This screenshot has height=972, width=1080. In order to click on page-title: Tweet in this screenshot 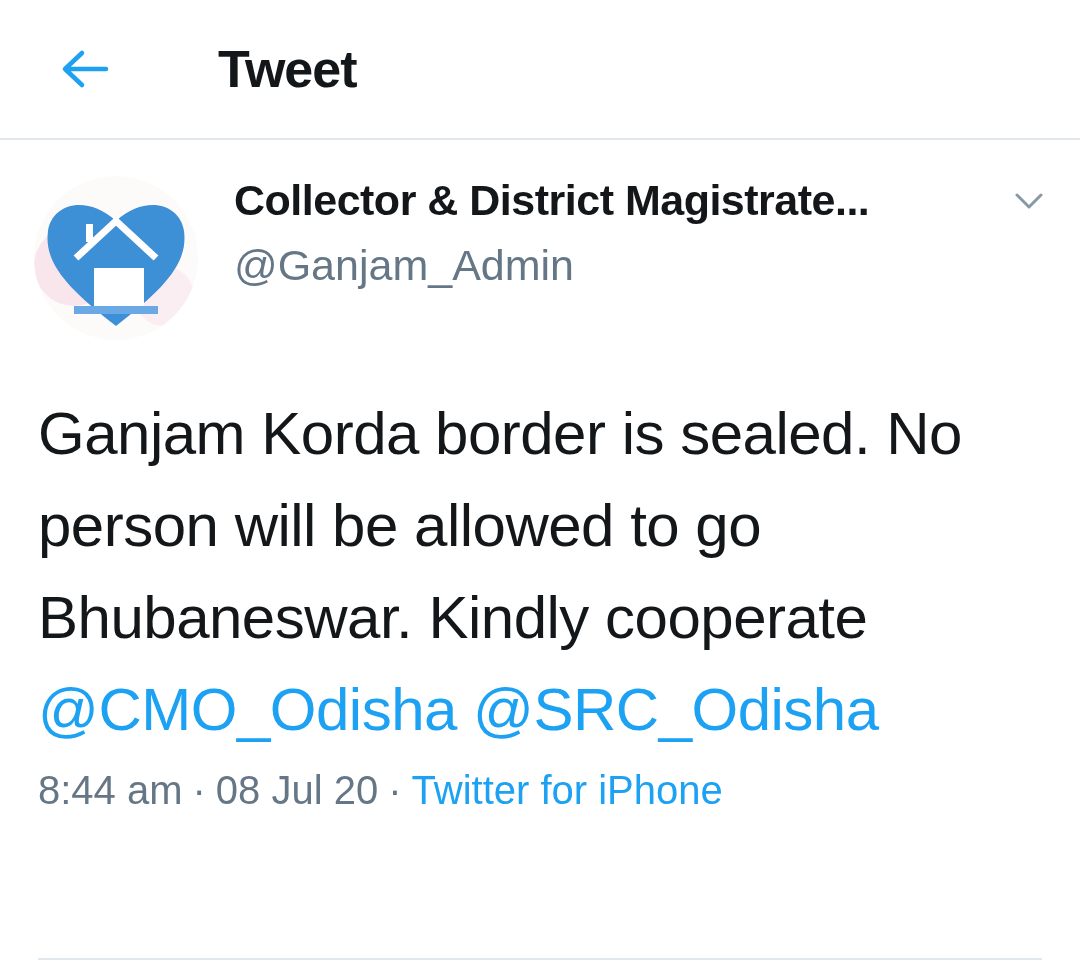, I will do `click(287, 69)`.